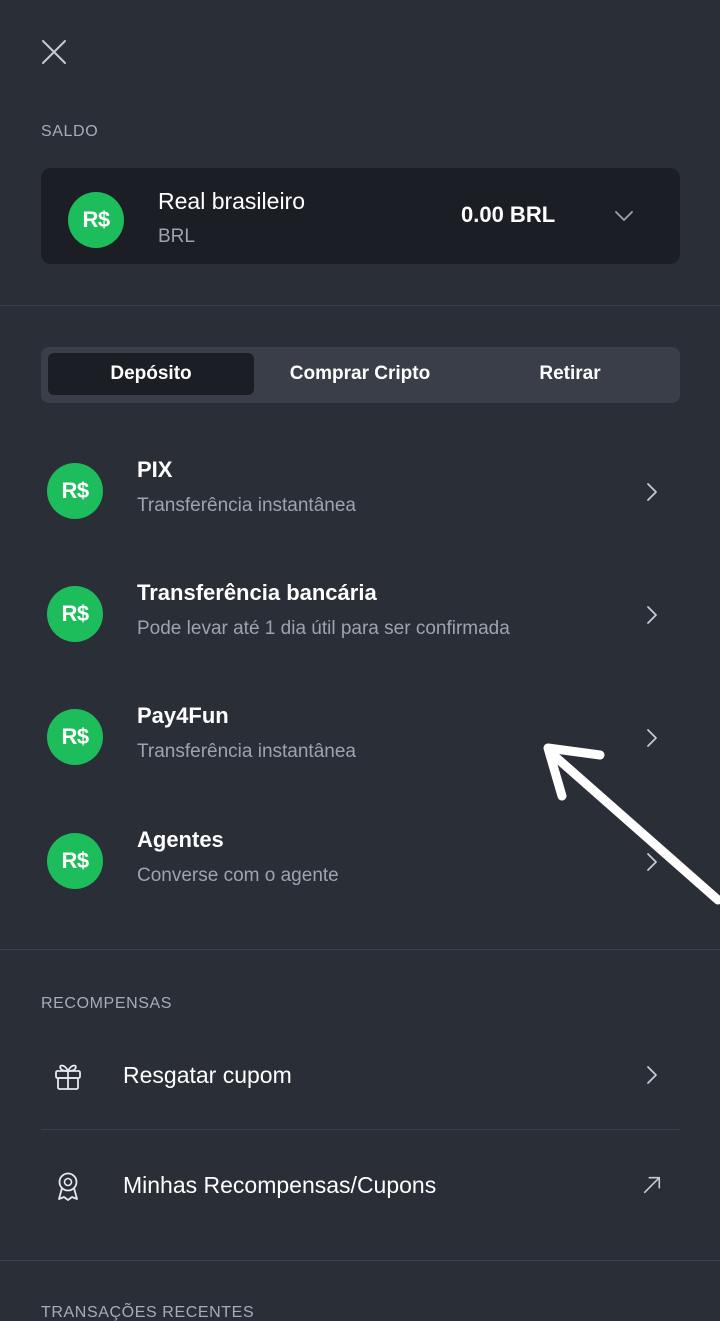 The height and width of the screenshot is (1321, 720). Describe the element at coordinates (155, 469) in the screenshot. I see `method-title: PIX` at that location.